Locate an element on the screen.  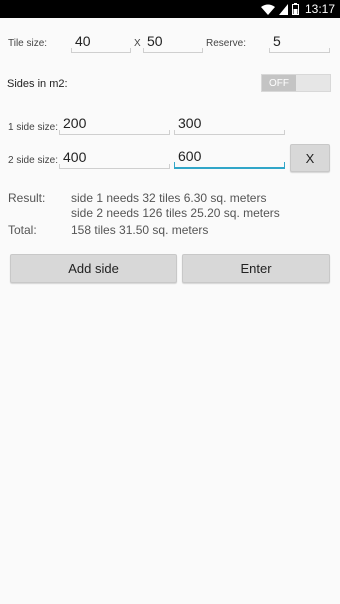
side-1-b-value: 300 is located at coordinates (190, 123).